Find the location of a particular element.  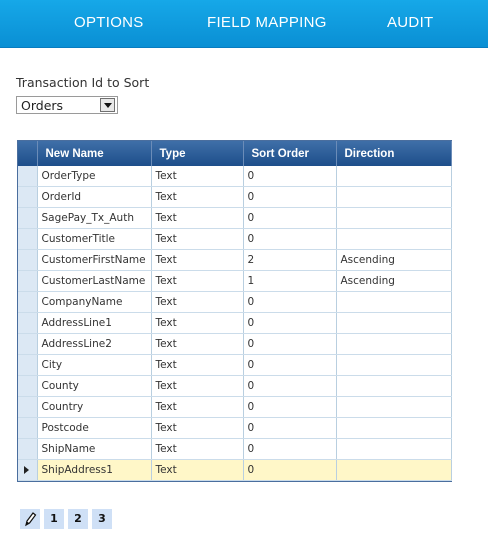

transaction-select: Orders is located at coordinates (67, 105).